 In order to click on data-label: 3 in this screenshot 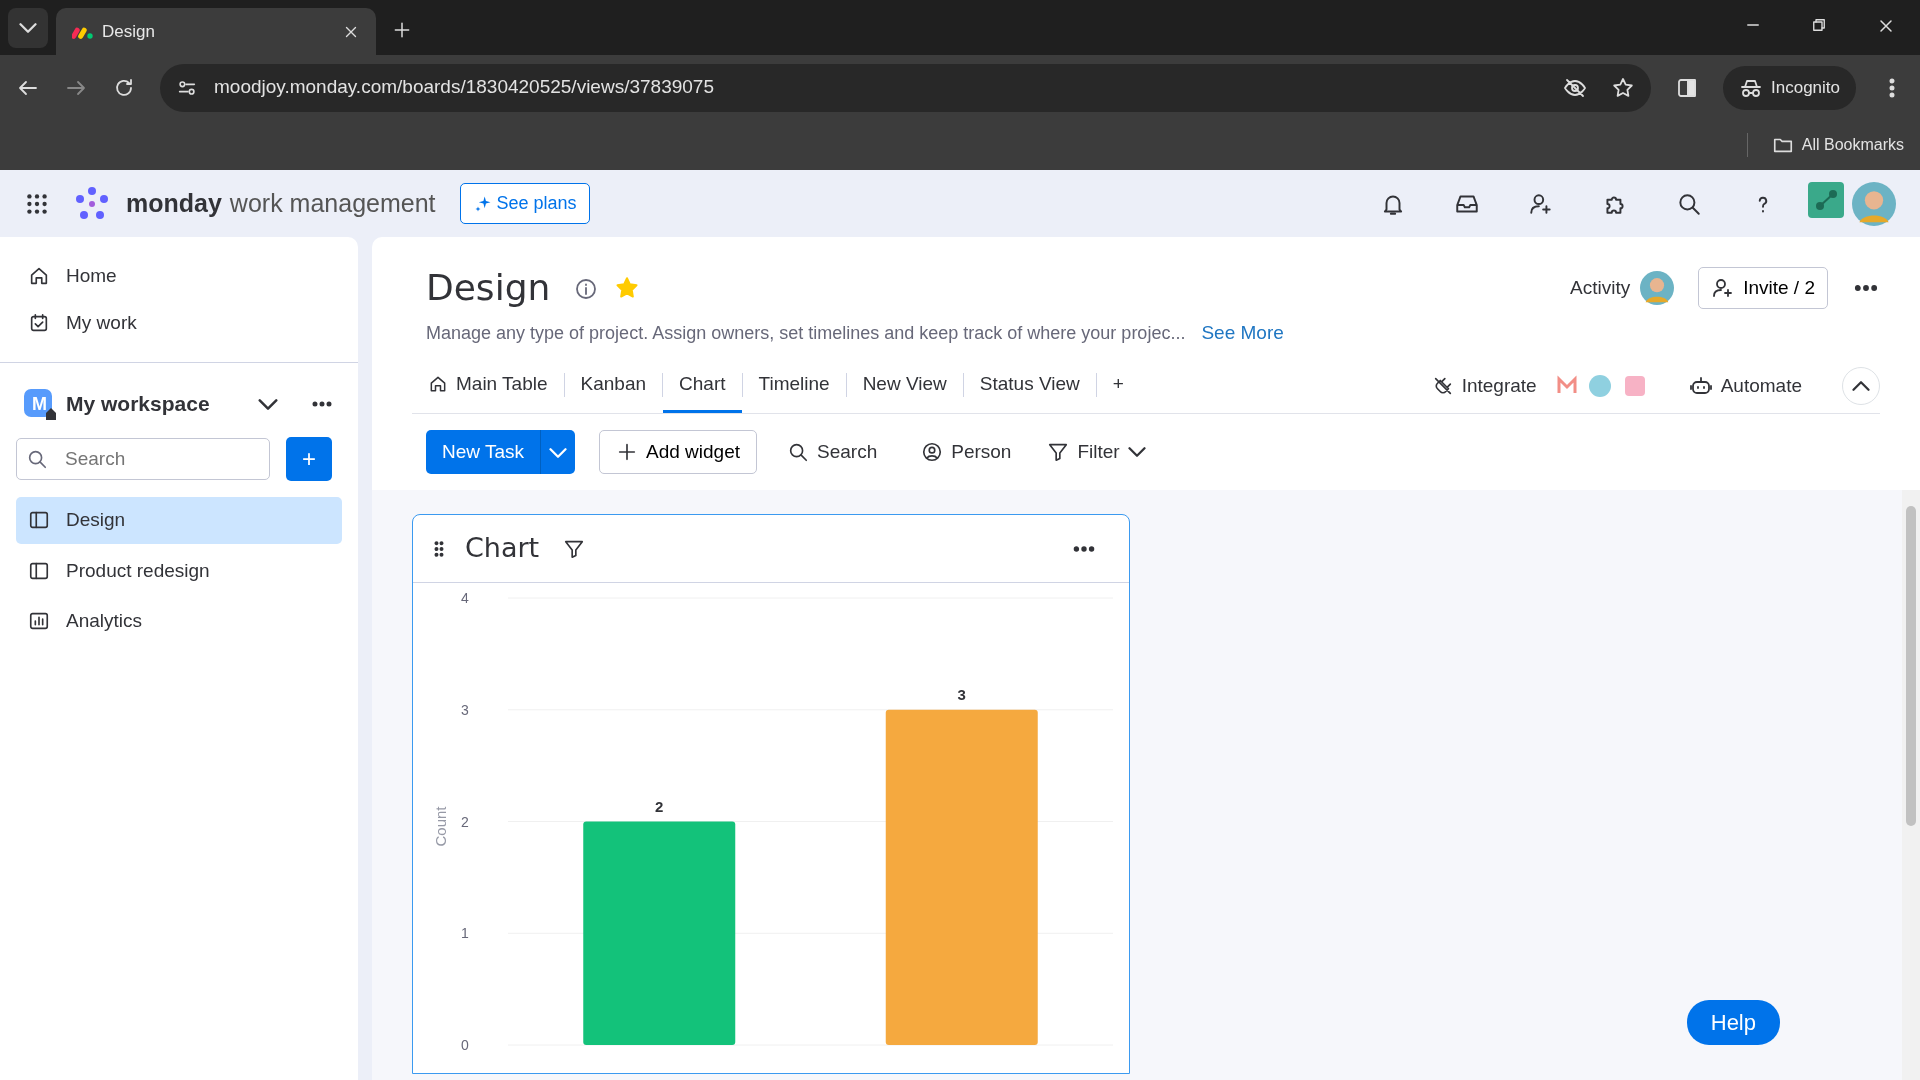, I will do `click(961, 694)`.